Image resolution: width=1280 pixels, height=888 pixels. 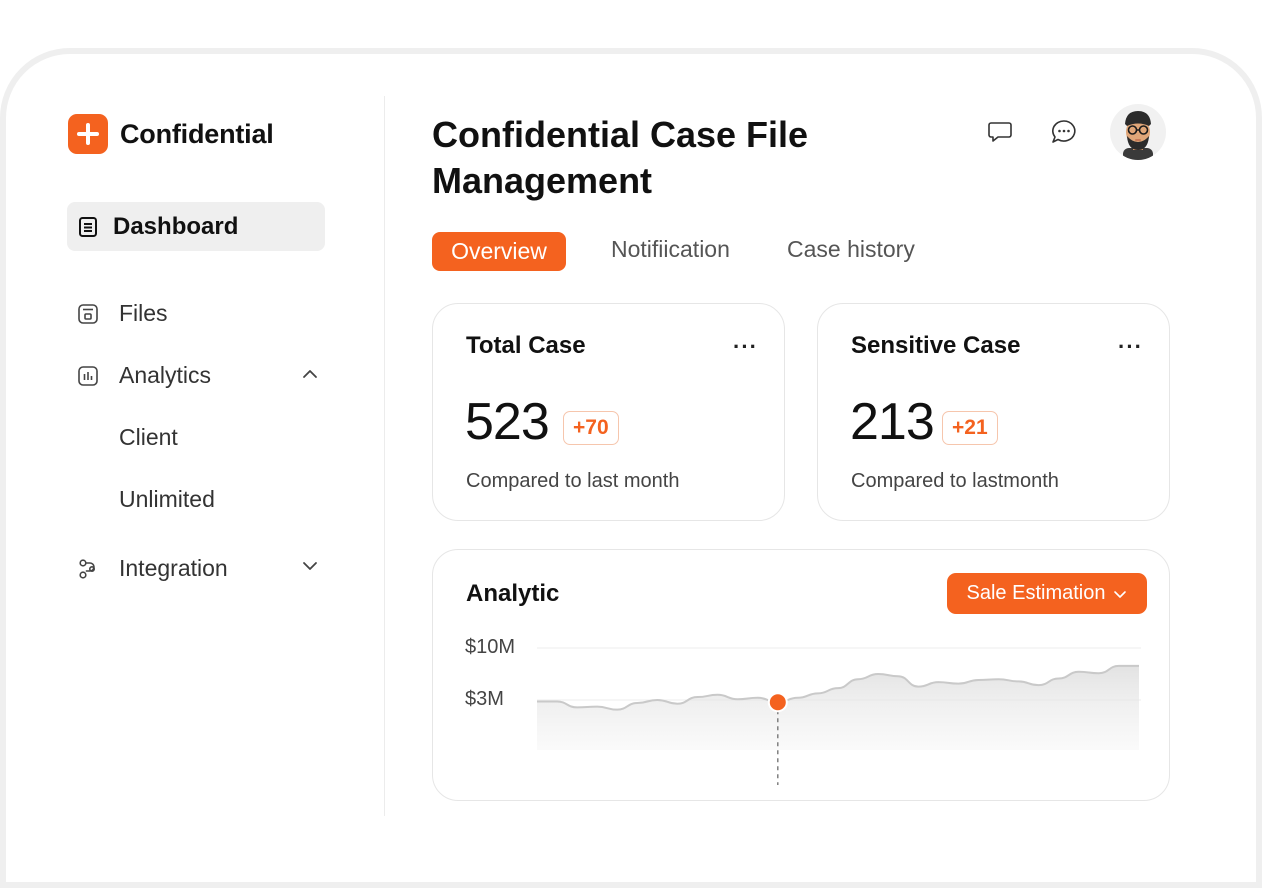 What do you see at coordinates (1000, 132) in the screenshot?
I see `chat-bubble-icon` at bounding box center [1000, 132].